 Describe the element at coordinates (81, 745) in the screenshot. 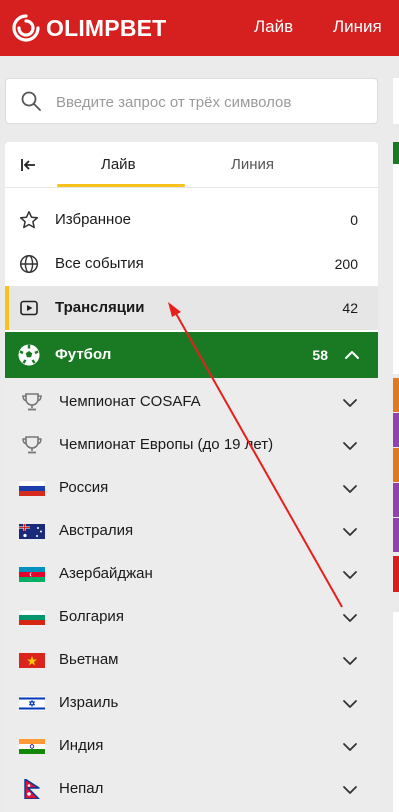

I see `championship-label: Индия` at that location.